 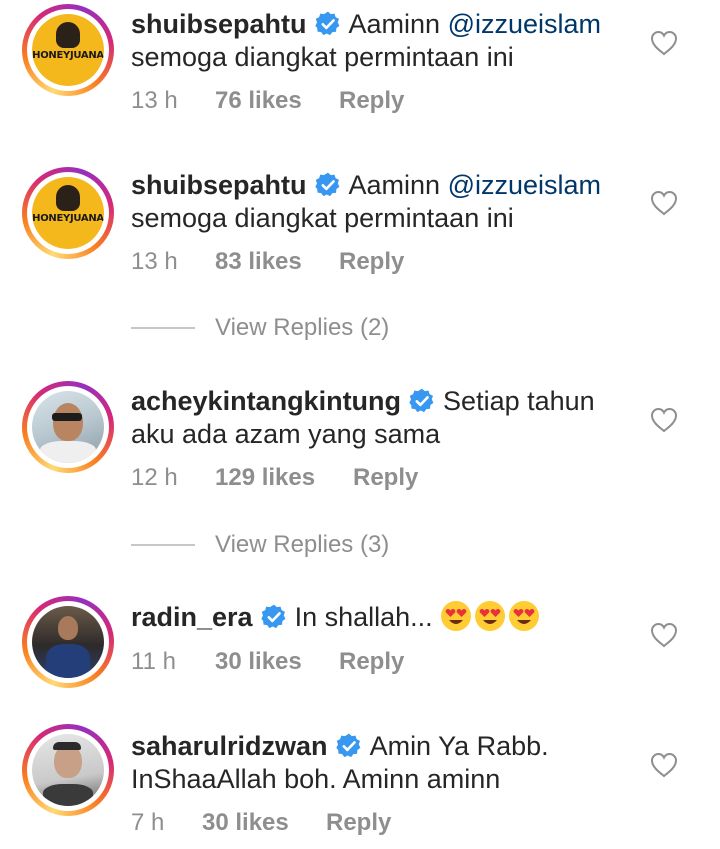 What do you see at coordinates (277, 101) in the screenshot?
I see `likes-count: 76 likes` at bounding box center [277, 101].